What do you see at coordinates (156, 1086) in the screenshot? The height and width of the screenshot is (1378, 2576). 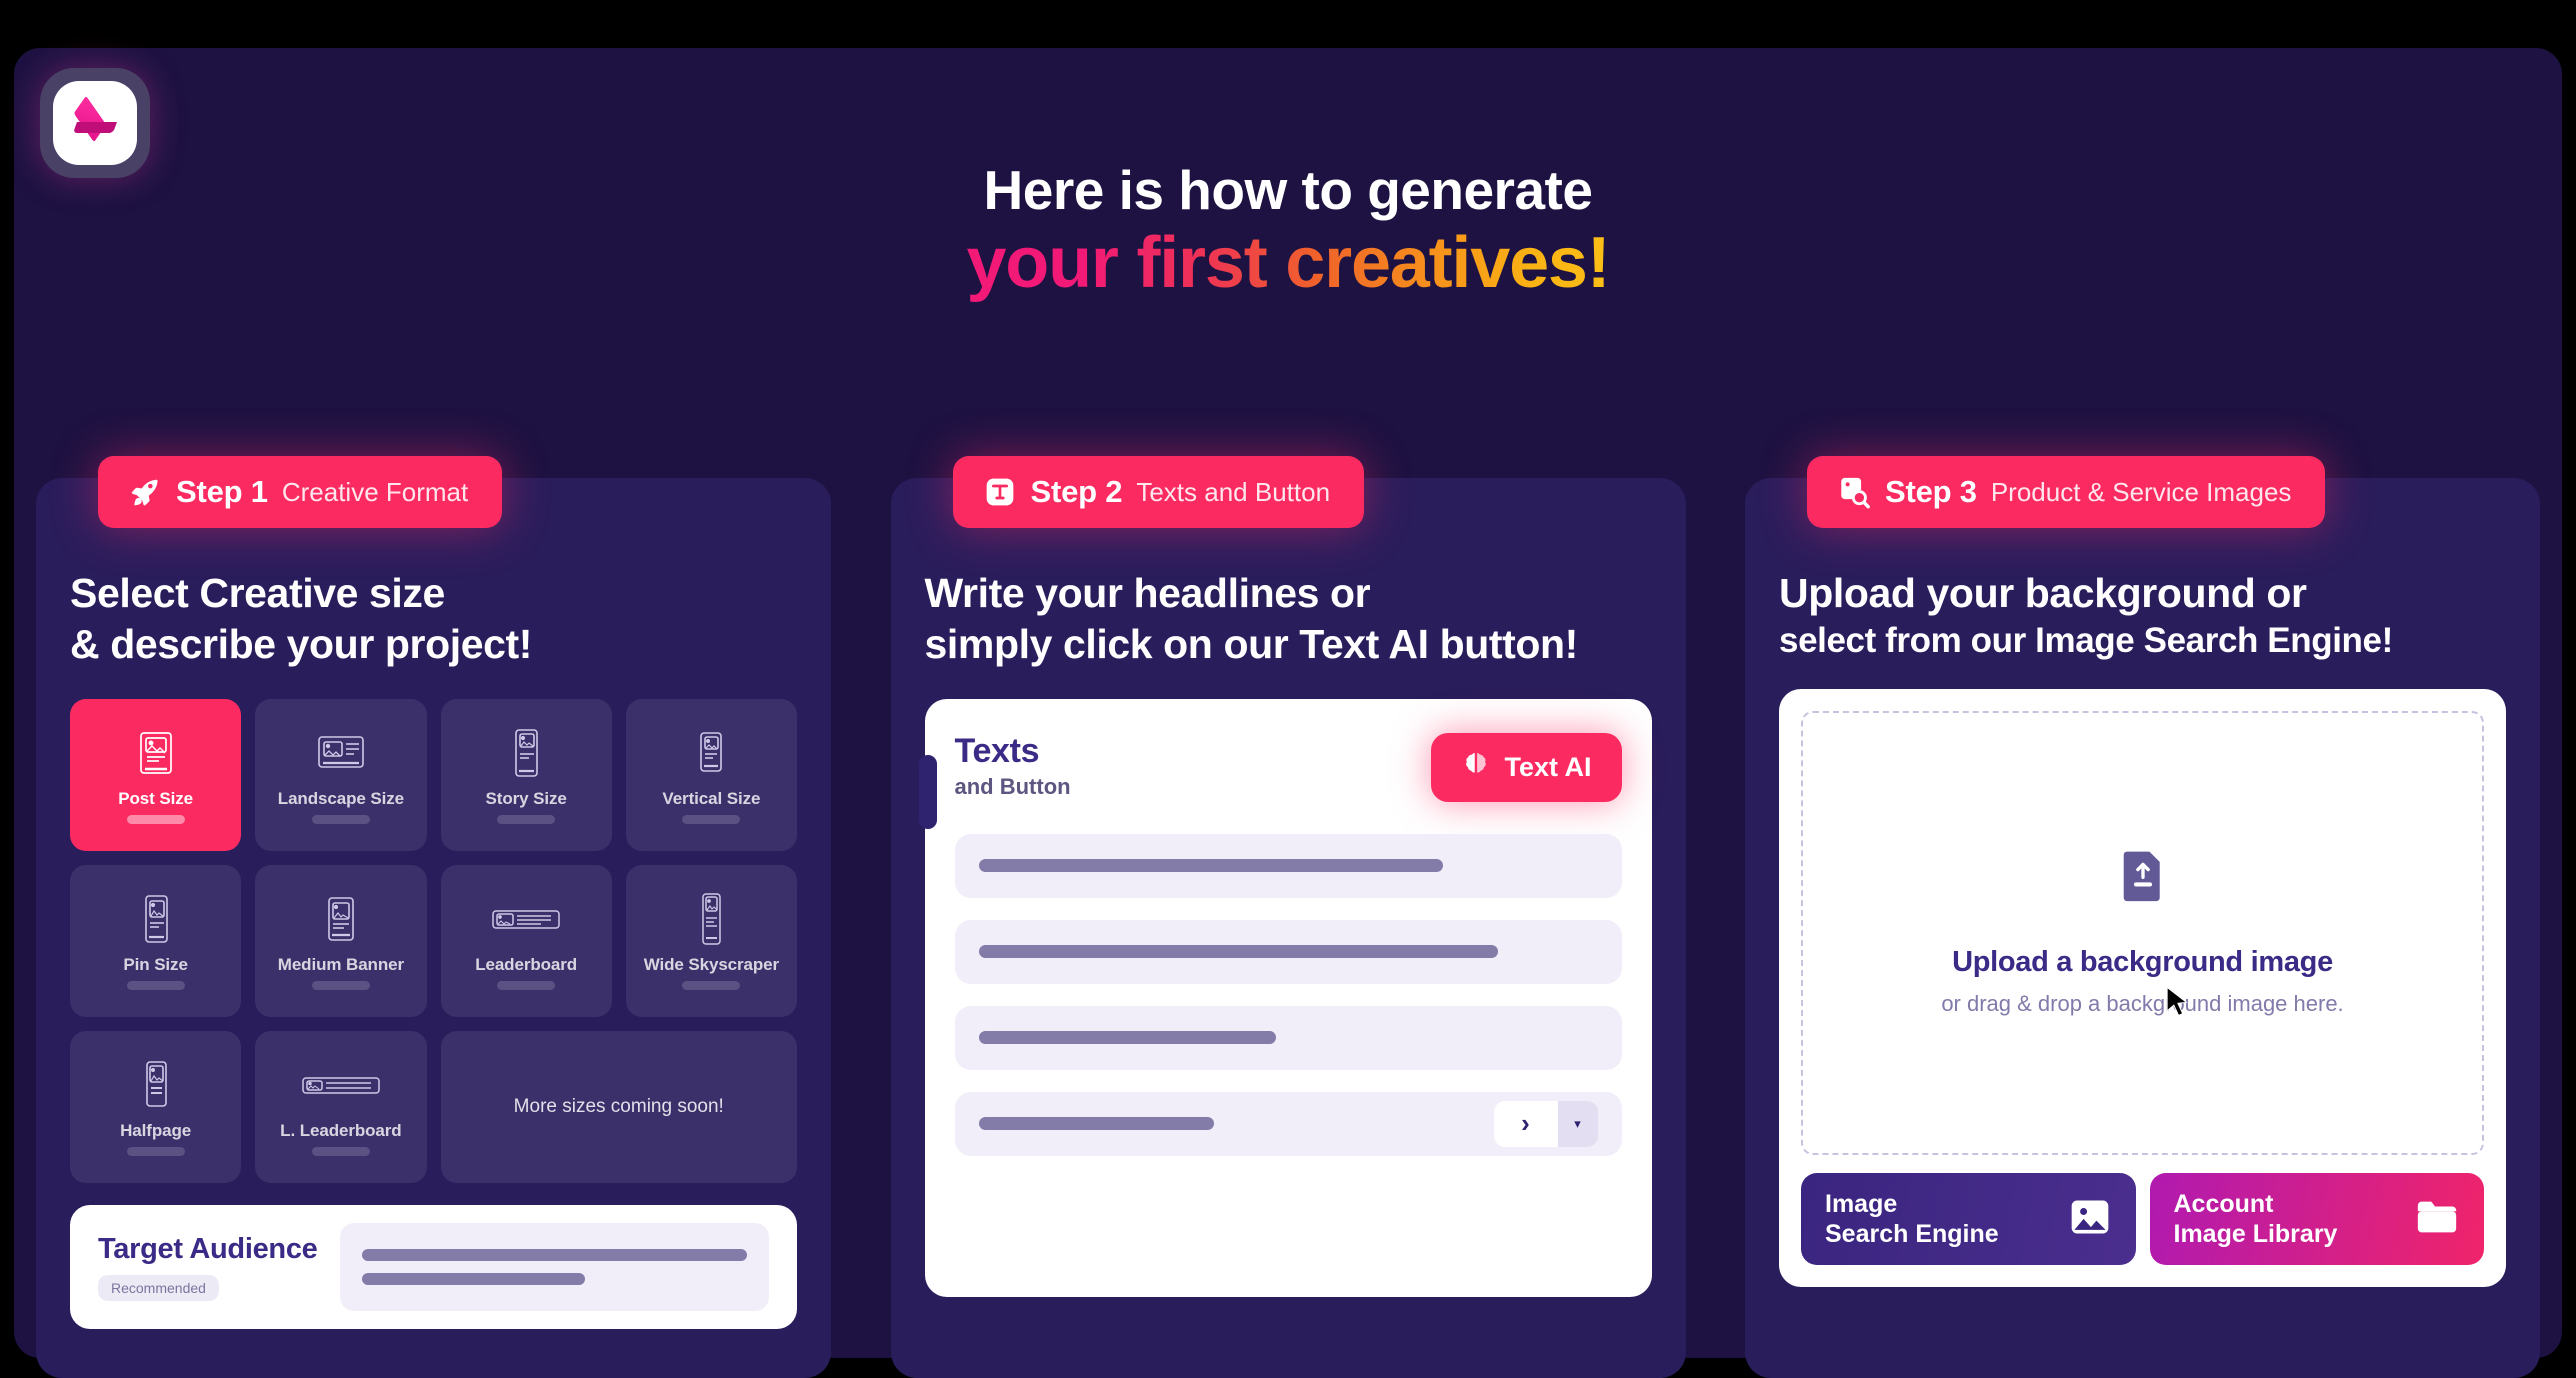 I see `halfpage-icon` at bounding box center [156, 1086].